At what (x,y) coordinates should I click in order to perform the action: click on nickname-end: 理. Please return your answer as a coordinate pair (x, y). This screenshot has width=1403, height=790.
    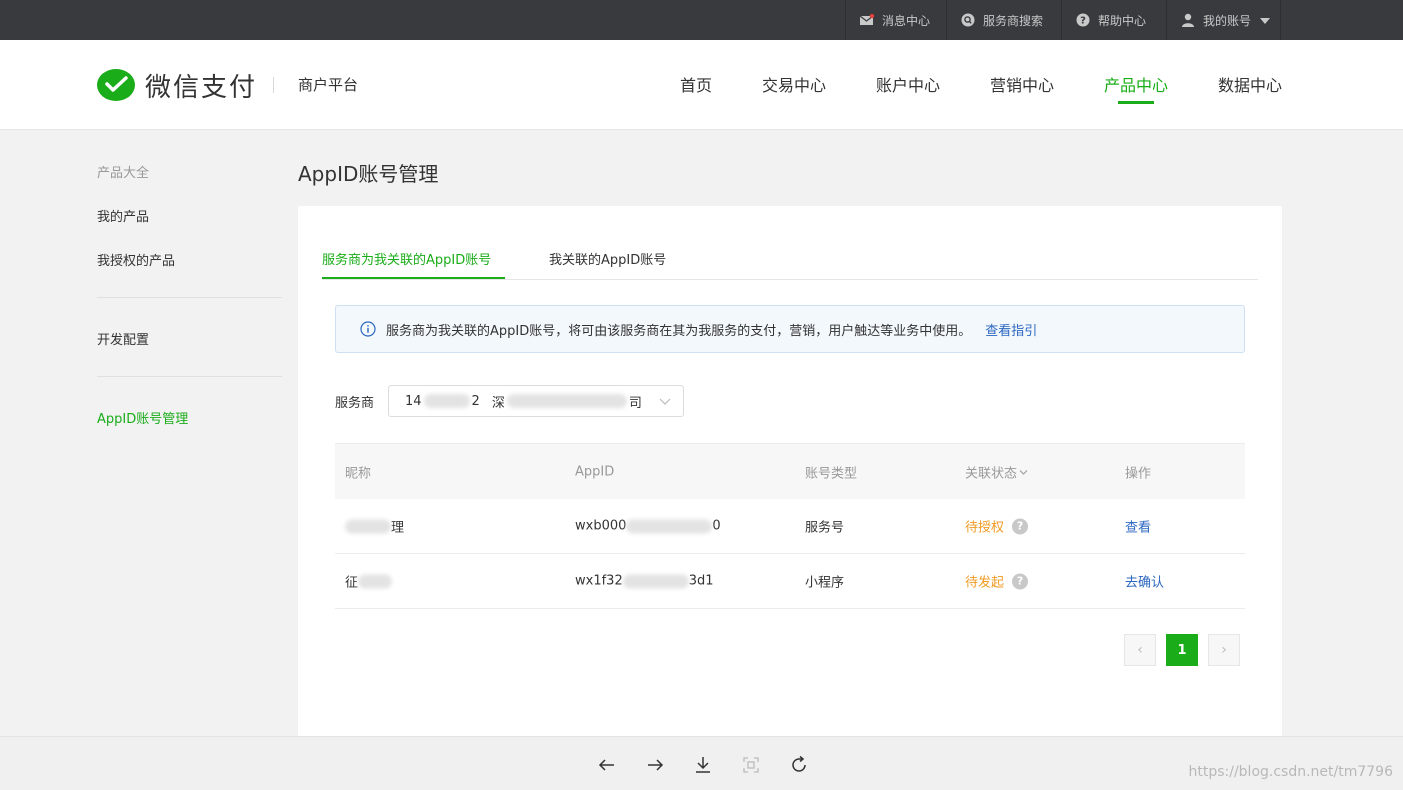
    Looking at the image, I should click on (398, 528).